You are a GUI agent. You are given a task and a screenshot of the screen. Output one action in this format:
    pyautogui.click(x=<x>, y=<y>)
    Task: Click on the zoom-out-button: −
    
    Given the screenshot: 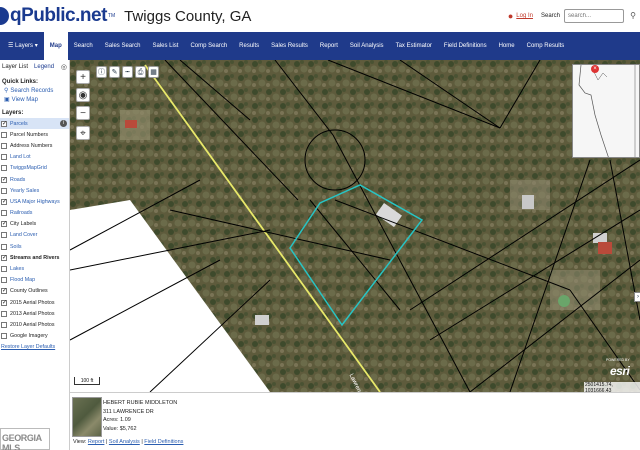 What is the action you would take?
    pyautogui.click(x=83, y=113)
    